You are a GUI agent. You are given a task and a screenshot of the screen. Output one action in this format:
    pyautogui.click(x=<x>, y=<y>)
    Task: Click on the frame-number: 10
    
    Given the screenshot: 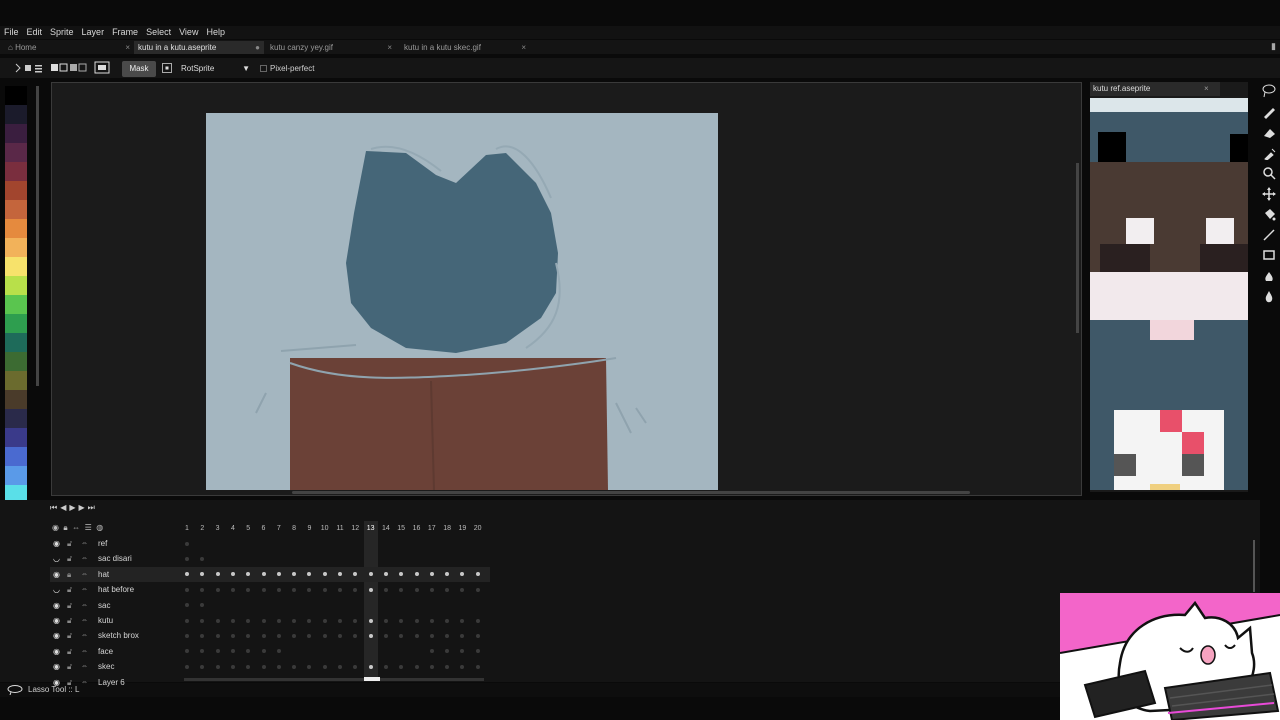 What is the action you would take?
    pyautogui.click(x=325, y=529)
    